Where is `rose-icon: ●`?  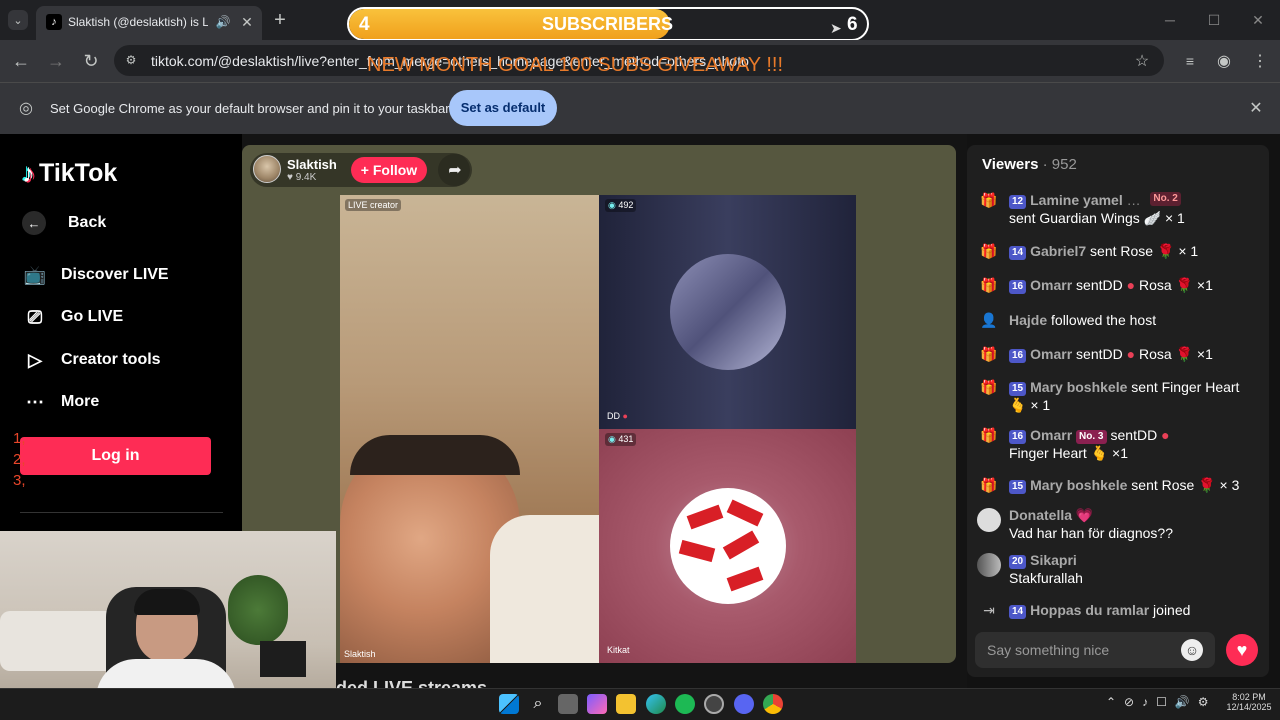
rose-icon: ● is located at coordinates (1131, 285).